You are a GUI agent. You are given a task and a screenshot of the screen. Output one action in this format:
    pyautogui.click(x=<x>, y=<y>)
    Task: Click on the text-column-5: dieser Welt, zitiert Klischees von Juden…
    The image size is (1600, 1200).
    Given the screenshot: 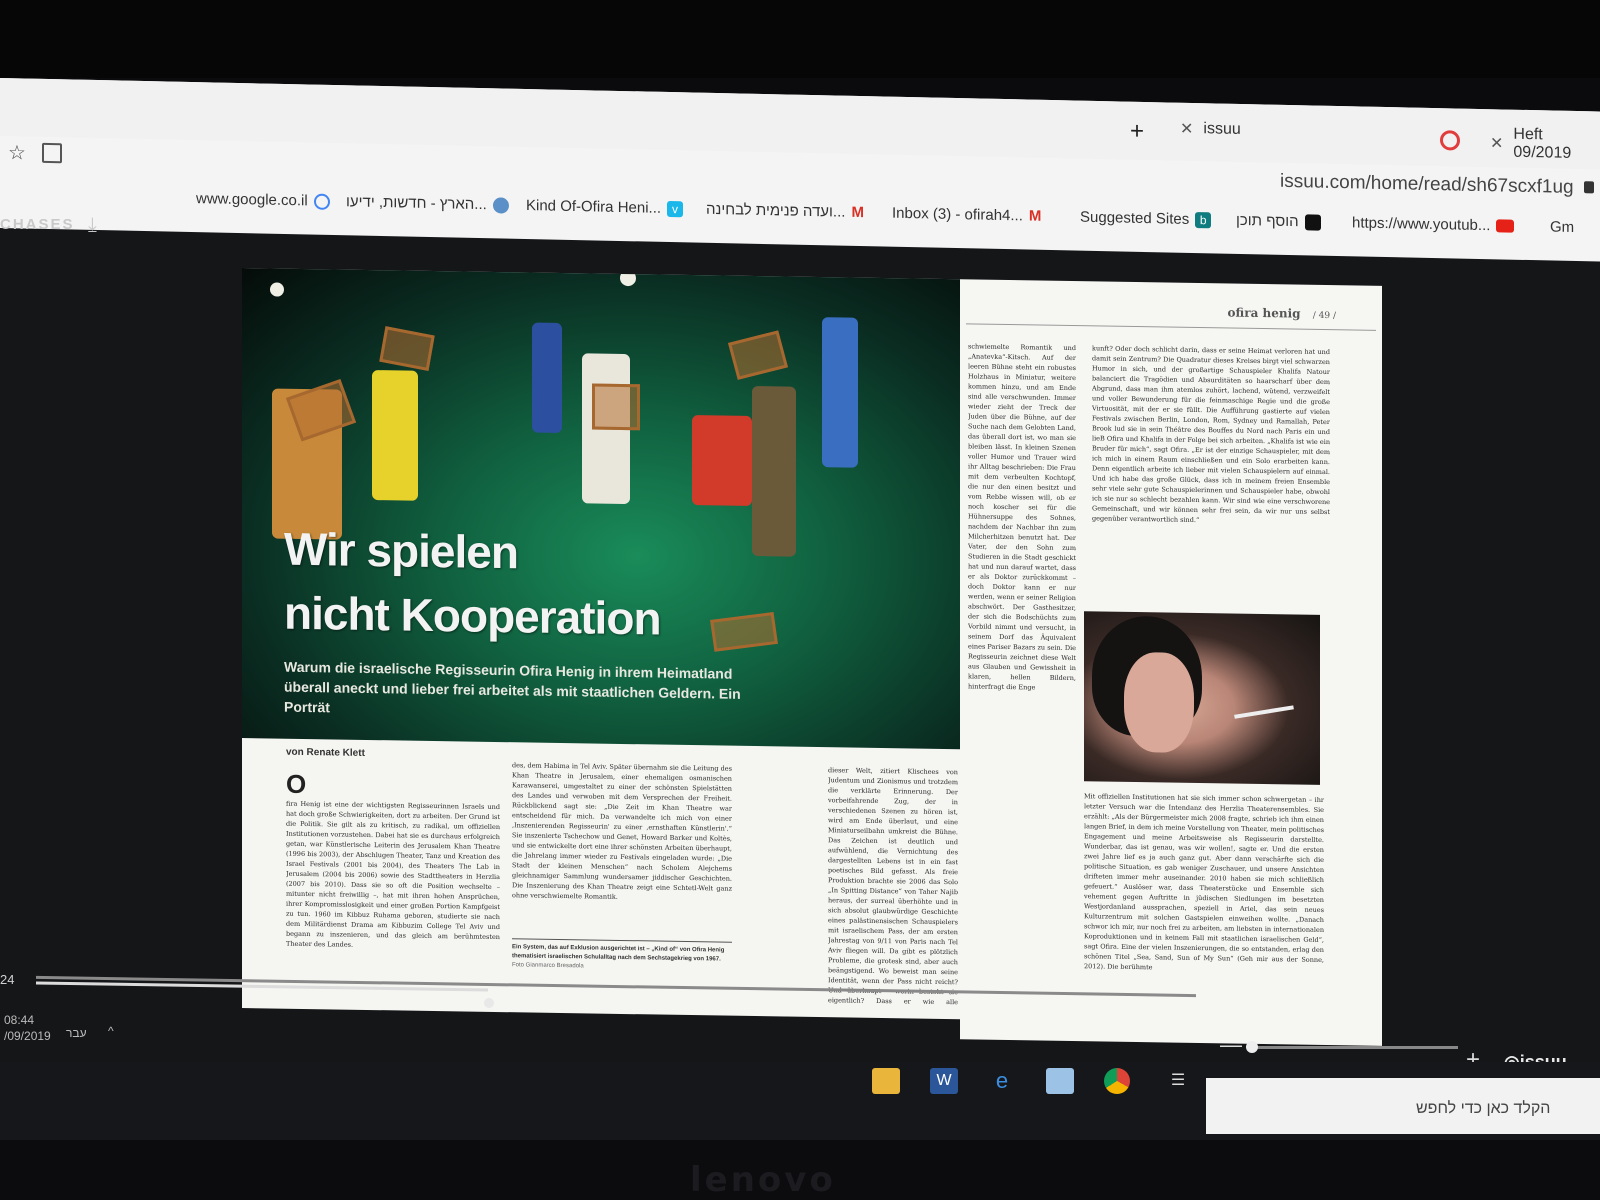 What is the action you would take?
    pyautogui.click(x=893, y=886)
    